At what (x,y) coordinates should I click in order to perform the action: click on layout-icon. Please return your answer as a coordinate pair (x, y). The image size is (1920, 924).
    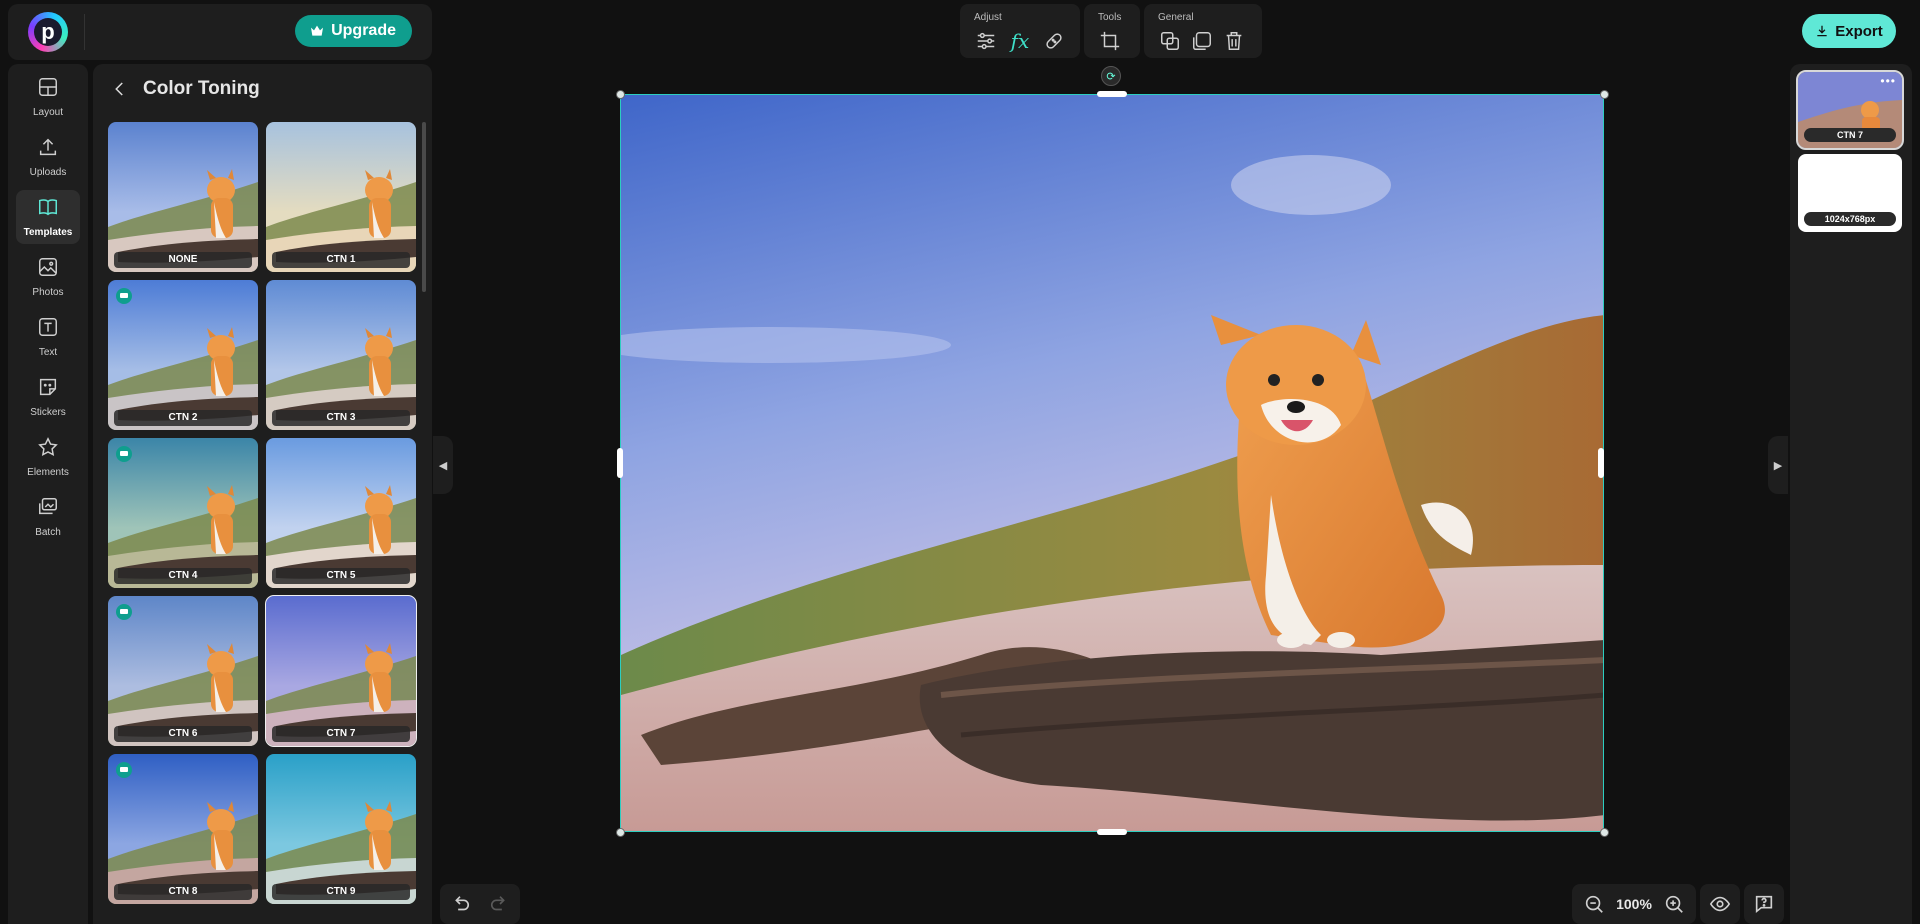
    Looking at the image, I should click on (48, 89).